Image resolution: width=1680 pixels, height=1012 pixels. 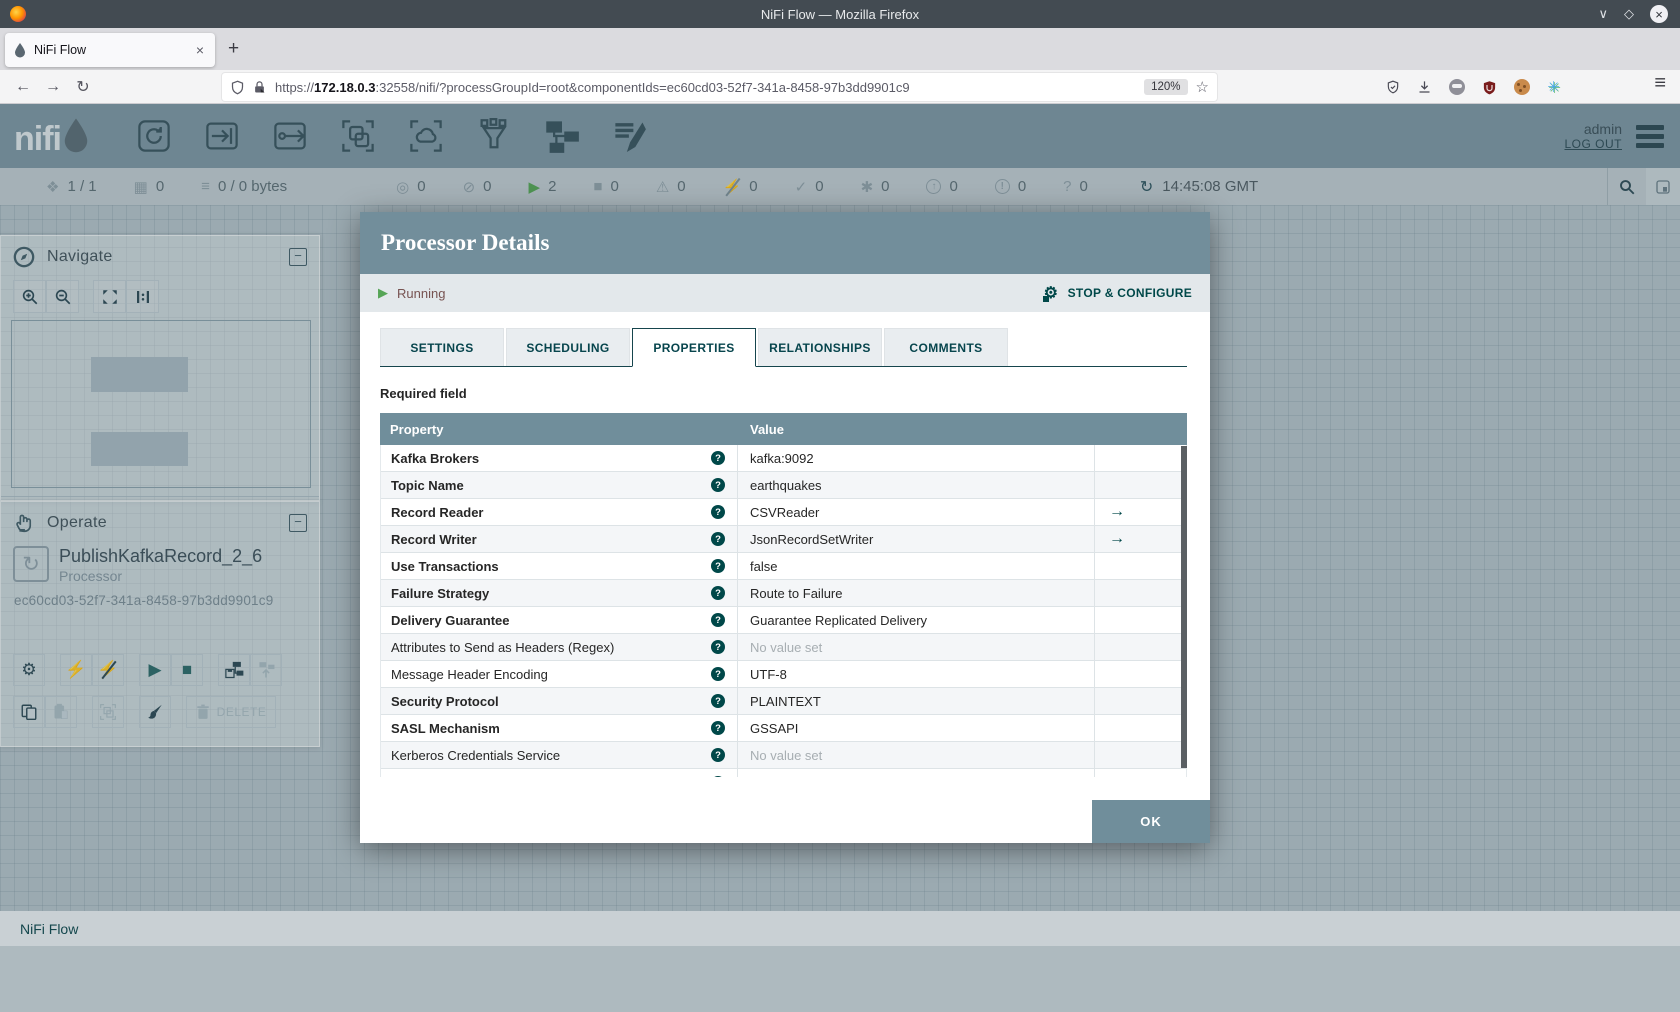 I want to click on mask-extension-icon, so click(x=1457, y=87).